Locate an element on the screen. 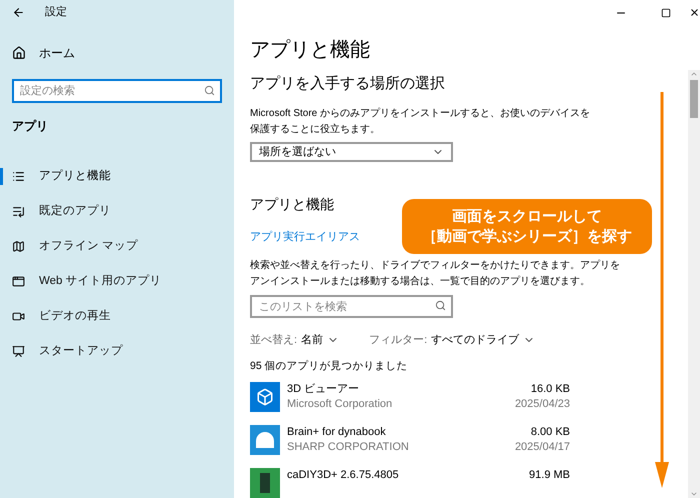  maximize-icon is located at coordinates (665, 13).